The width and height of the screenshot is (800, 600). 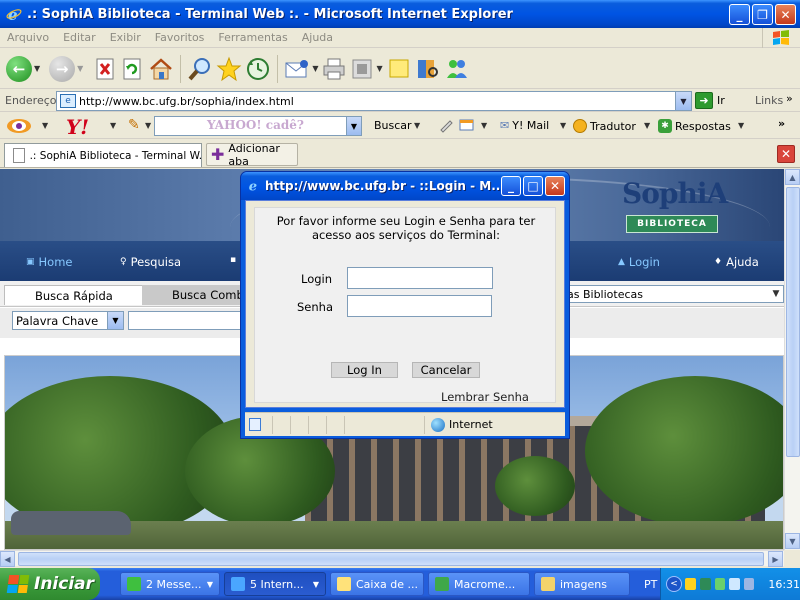 I want to click on close-window-button: ✕, so click(x=785, y=14).